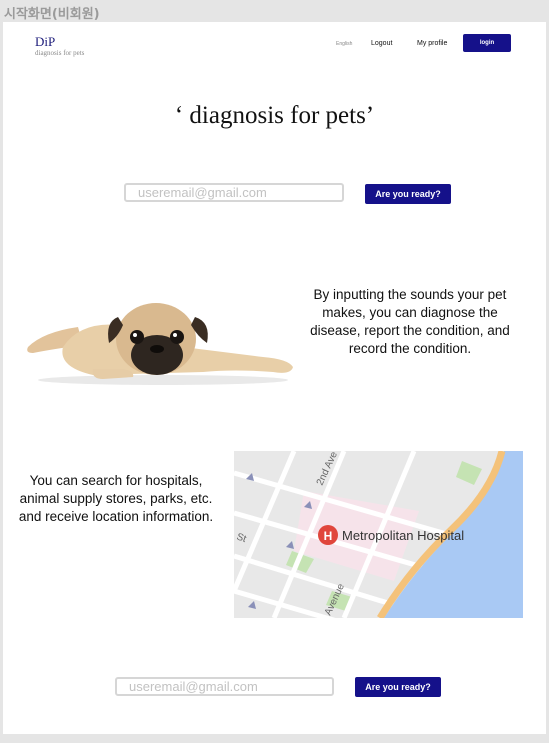 The height and width of the screenshot is (743, 549). What do you see at coordinates (52, 14) in the screenshot?
I see `frame-label: 시작화면(비회원)` at bounding box center [52, 14].